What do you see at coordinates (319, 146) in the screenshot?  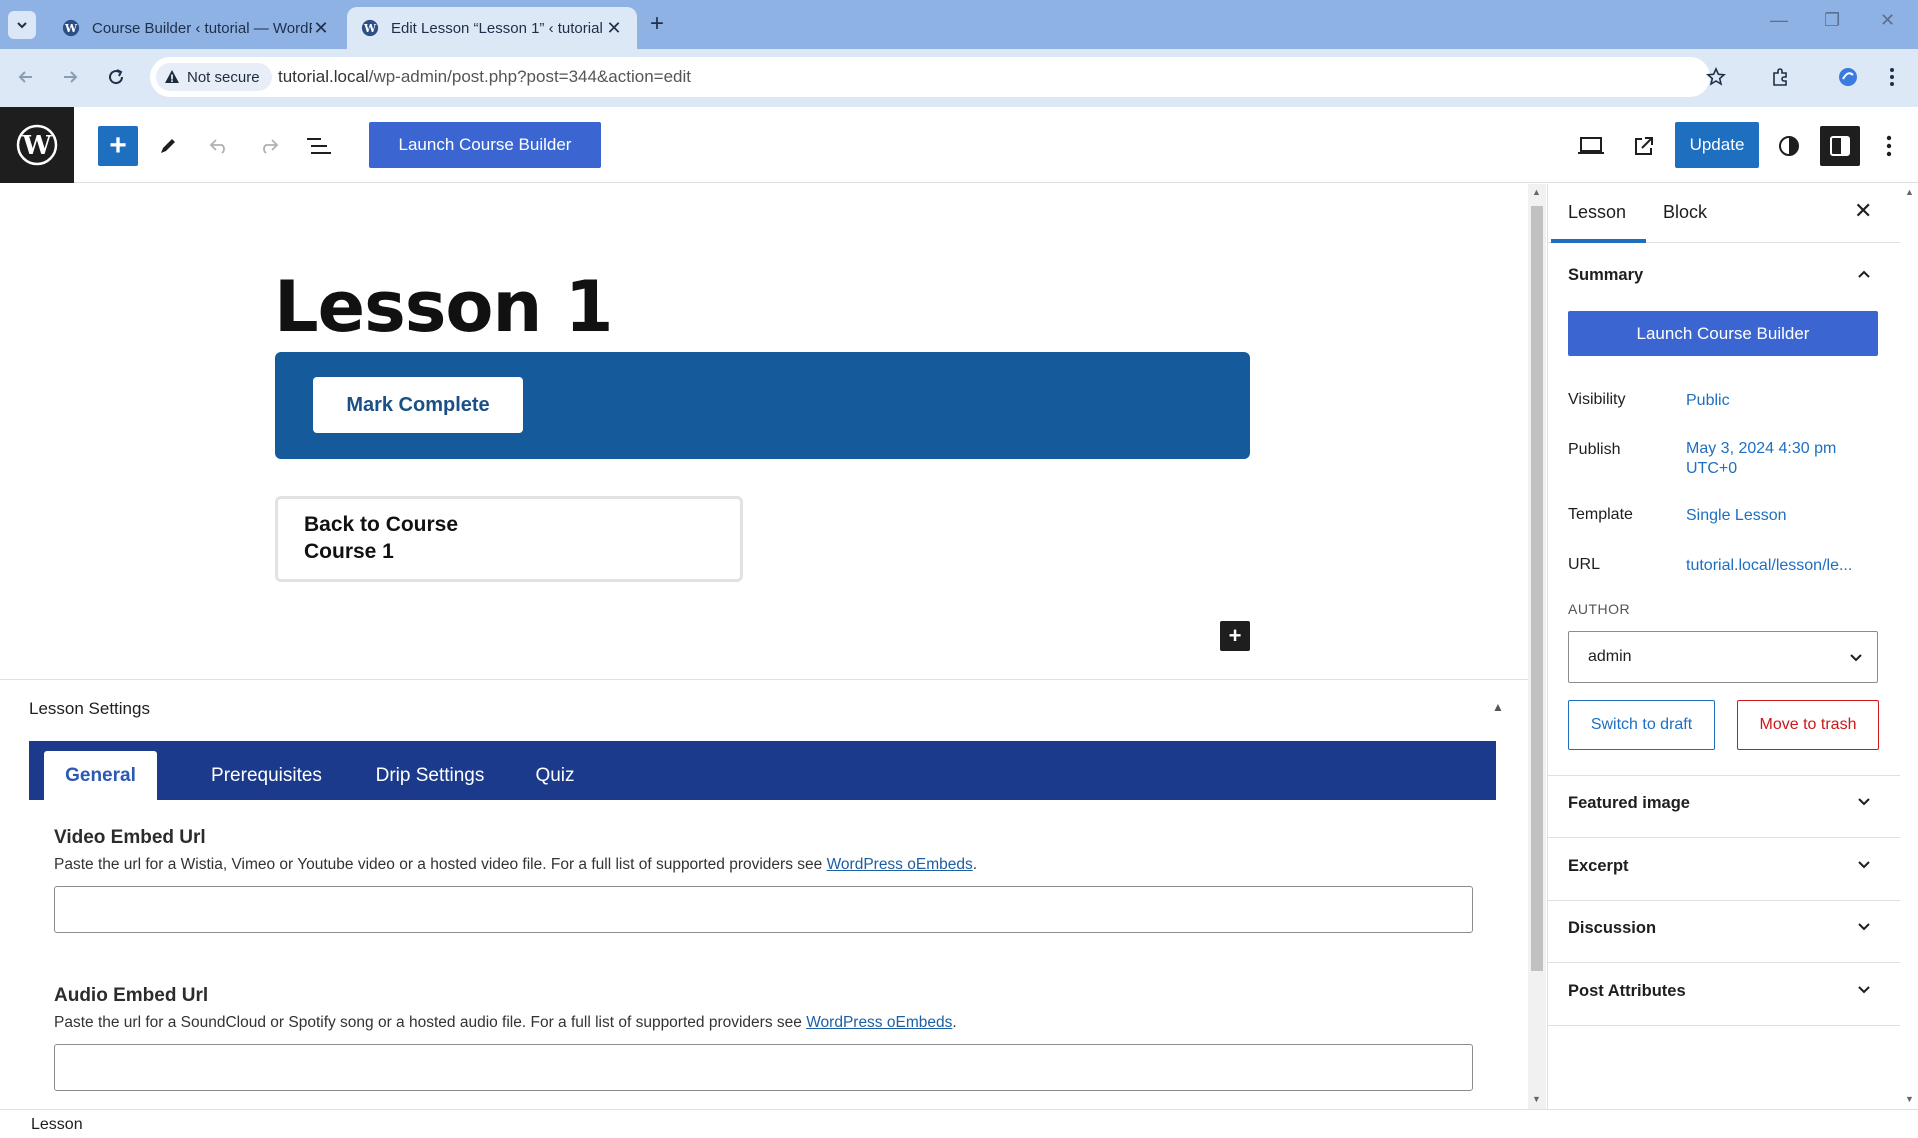 I see `document-overview-icon` at bounding box center [319, 146].